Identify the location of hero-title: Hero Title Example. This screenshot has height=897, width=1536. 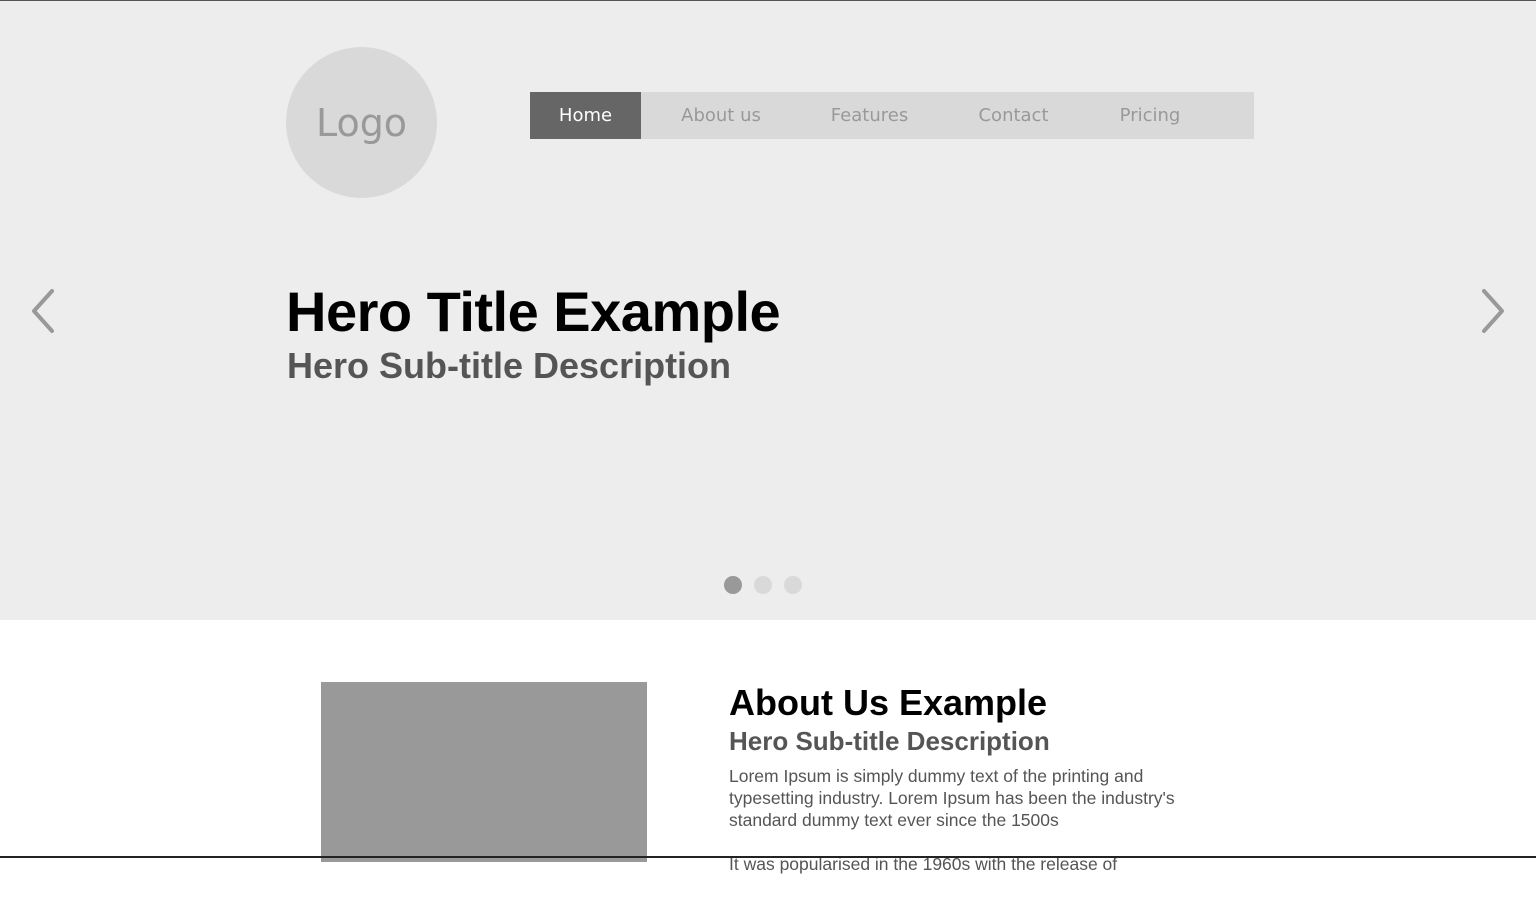
(533, 311).